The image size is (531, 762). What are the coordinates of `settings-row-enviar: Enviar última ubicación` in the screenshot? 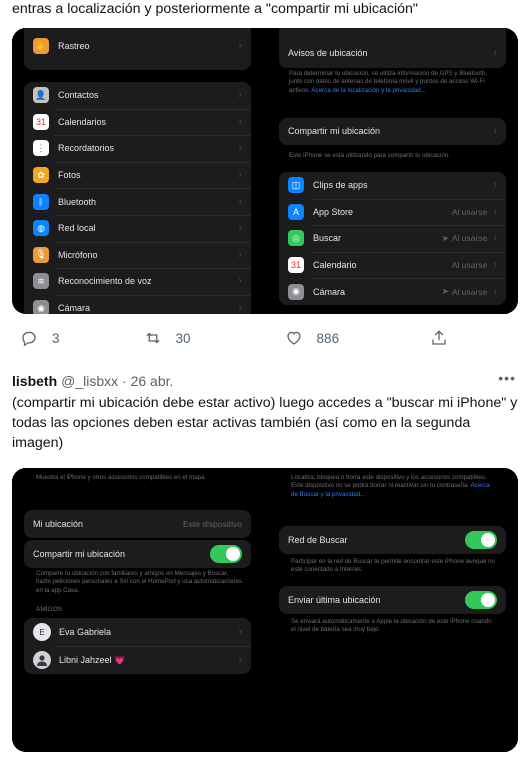 It's located at (392, 600).